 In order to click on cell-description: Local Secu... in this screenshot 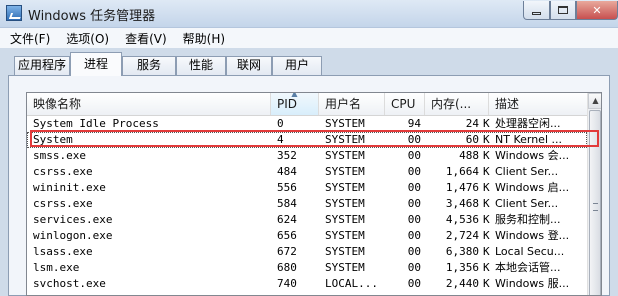, I will do `click(530, 251)`.